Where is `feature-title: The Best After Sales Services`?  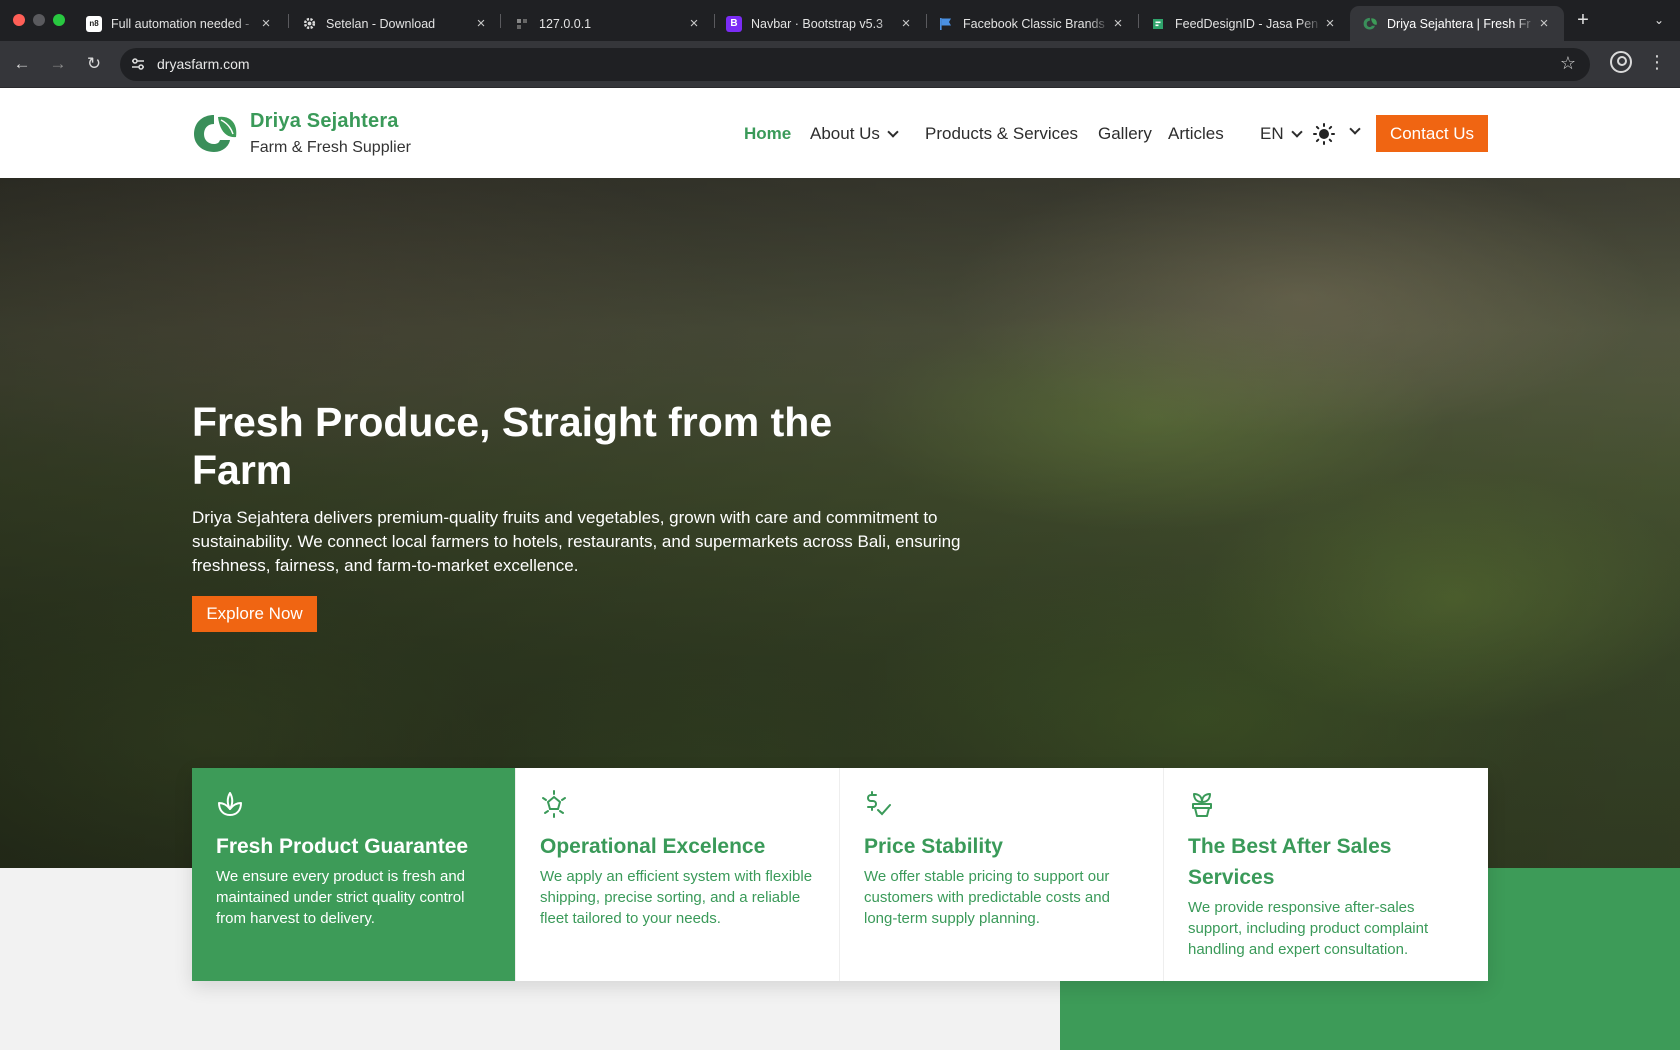 feature-title: The Best After Sales Services is located at coordinates (1290, 862).